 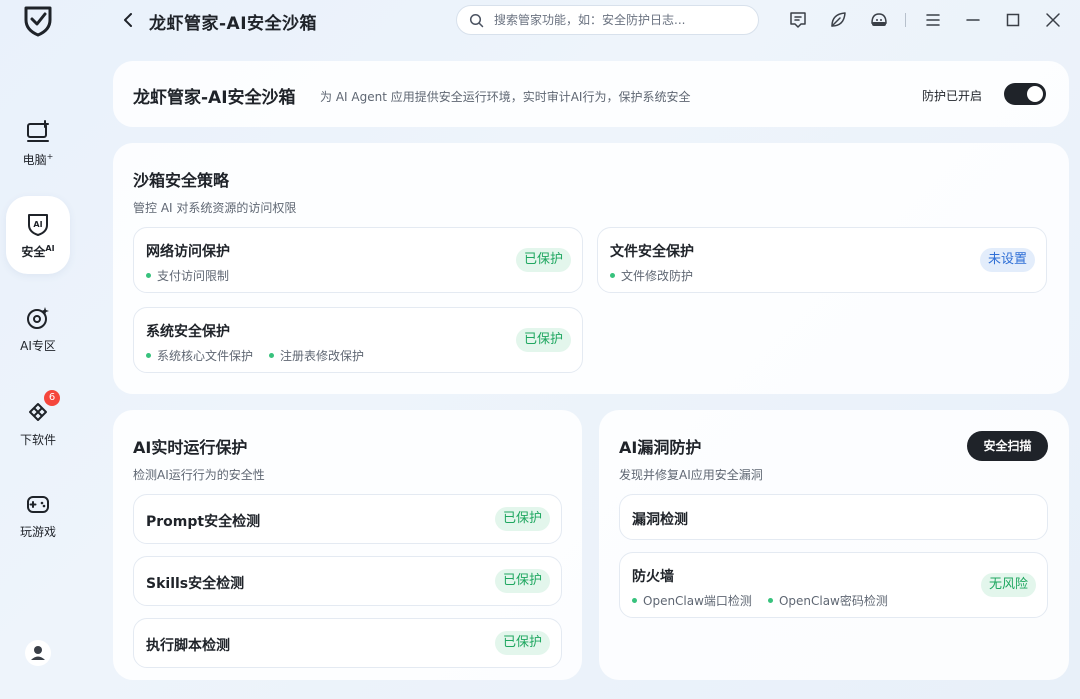 I want to click on security-scan-button: 安全扫描, so click(x=1007, y=446).